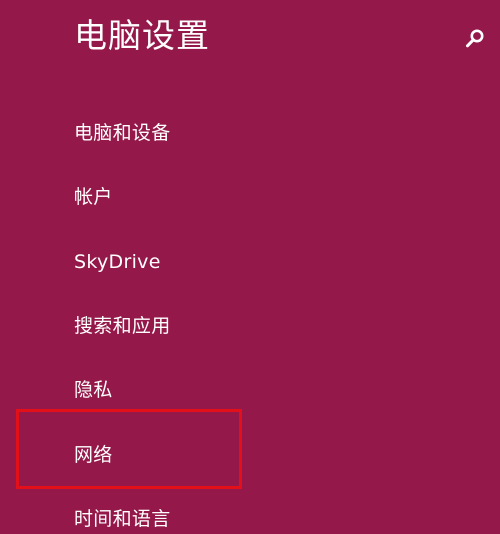 This screenshot has height=534, width=500. I want to click on nav-item-accounts: 帐户, so click(93, 197).